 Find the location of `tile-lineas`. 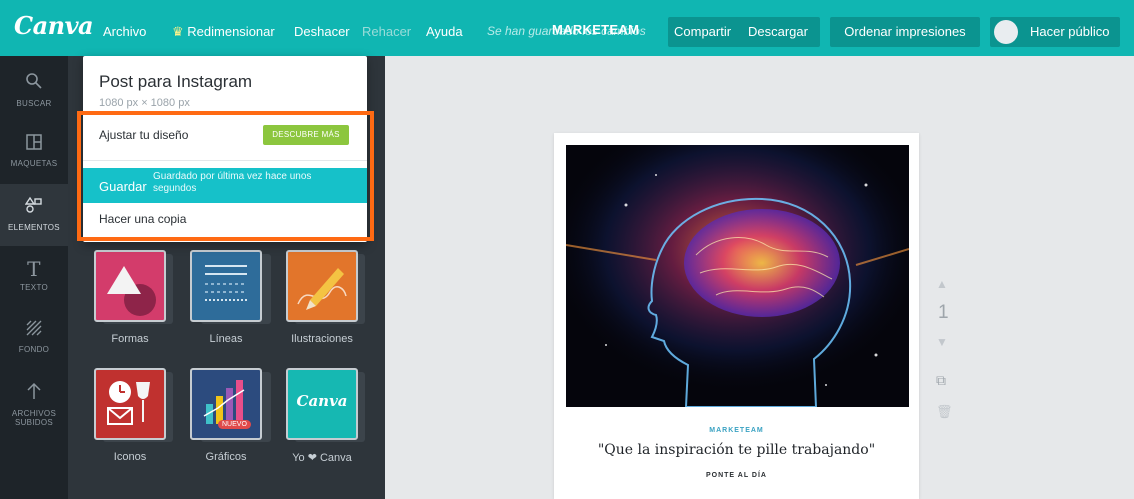

tile-lineas is located at coordinates (226, 286).